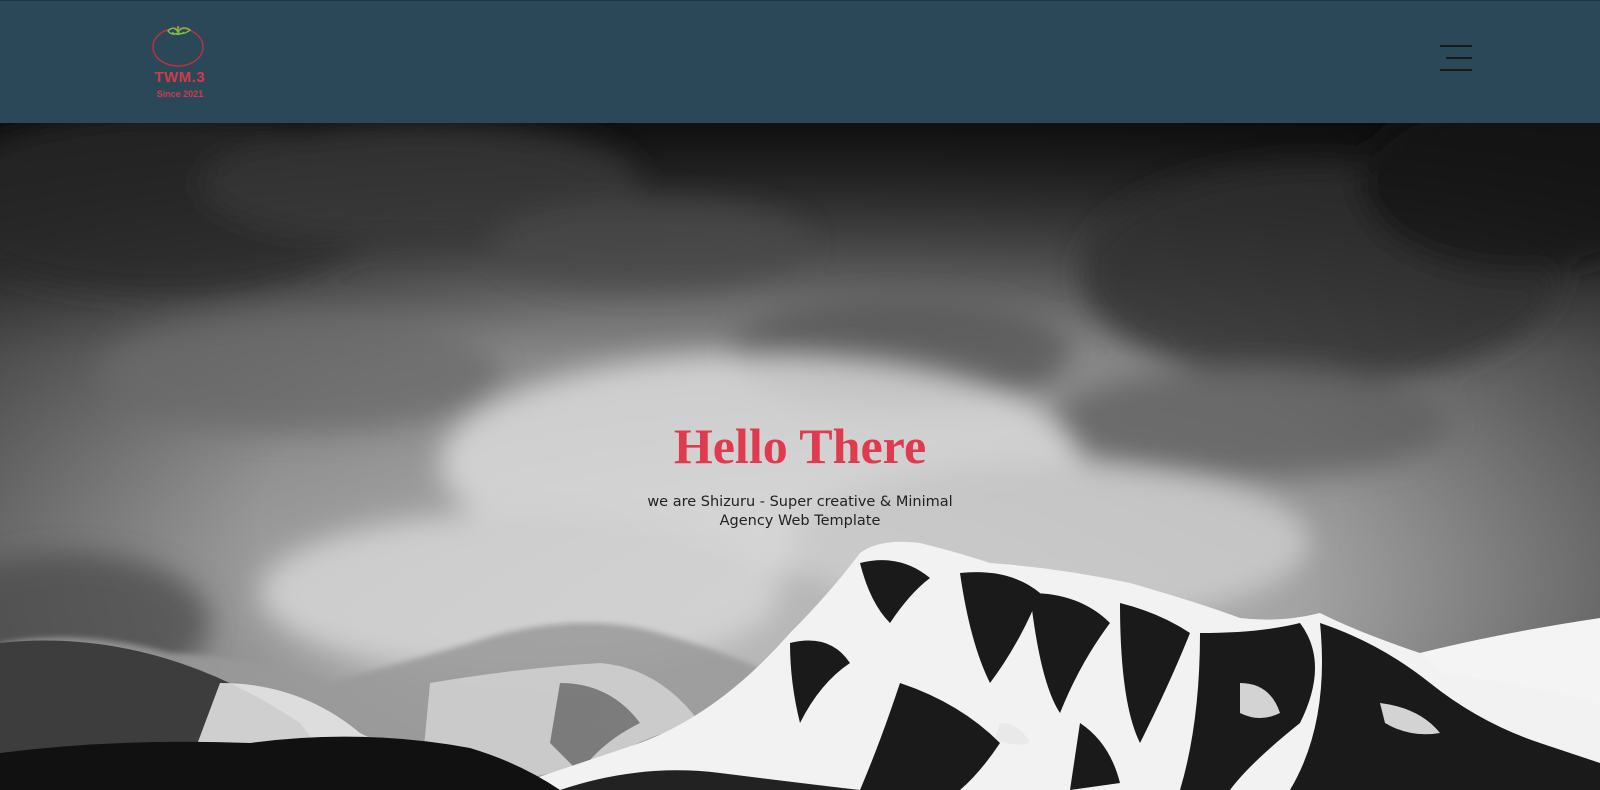  Describe the element at coordinates (1456, 70) in the screenshot. I see `menu-bar-bottom` at that location.